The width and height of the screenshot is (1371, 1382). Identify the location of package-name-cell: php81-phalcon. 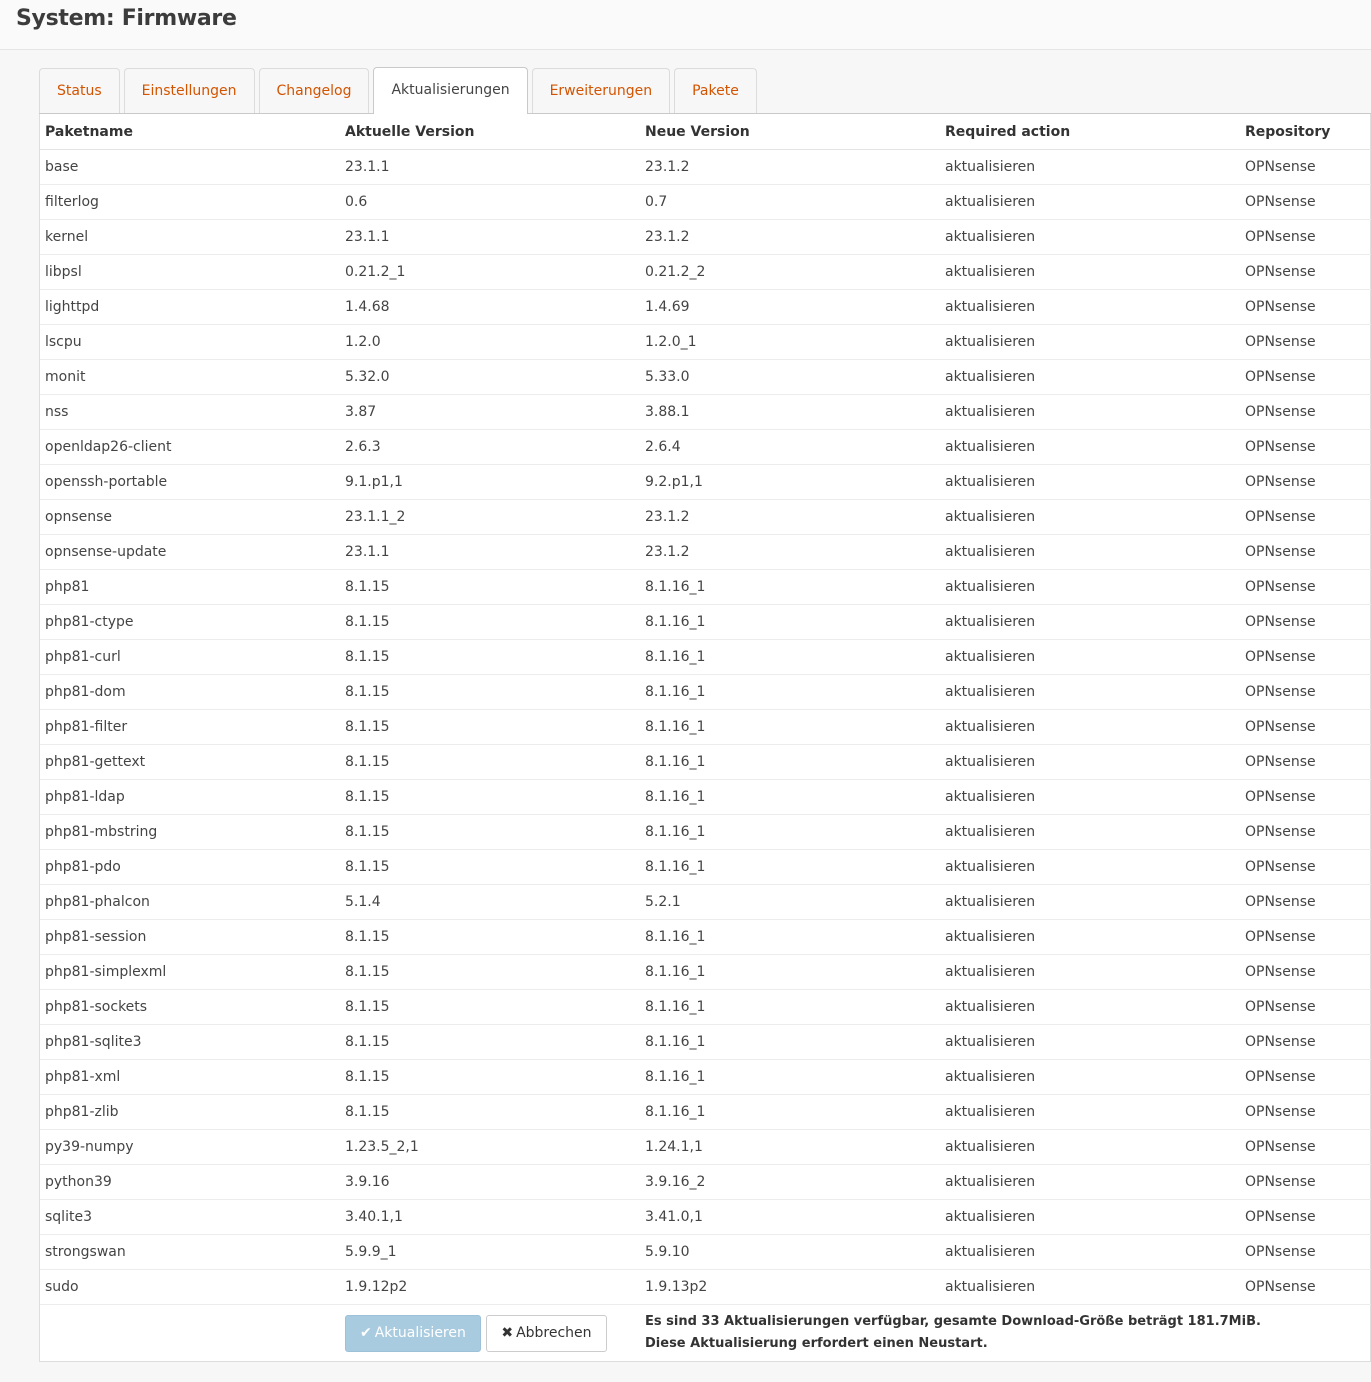
(190, 902).